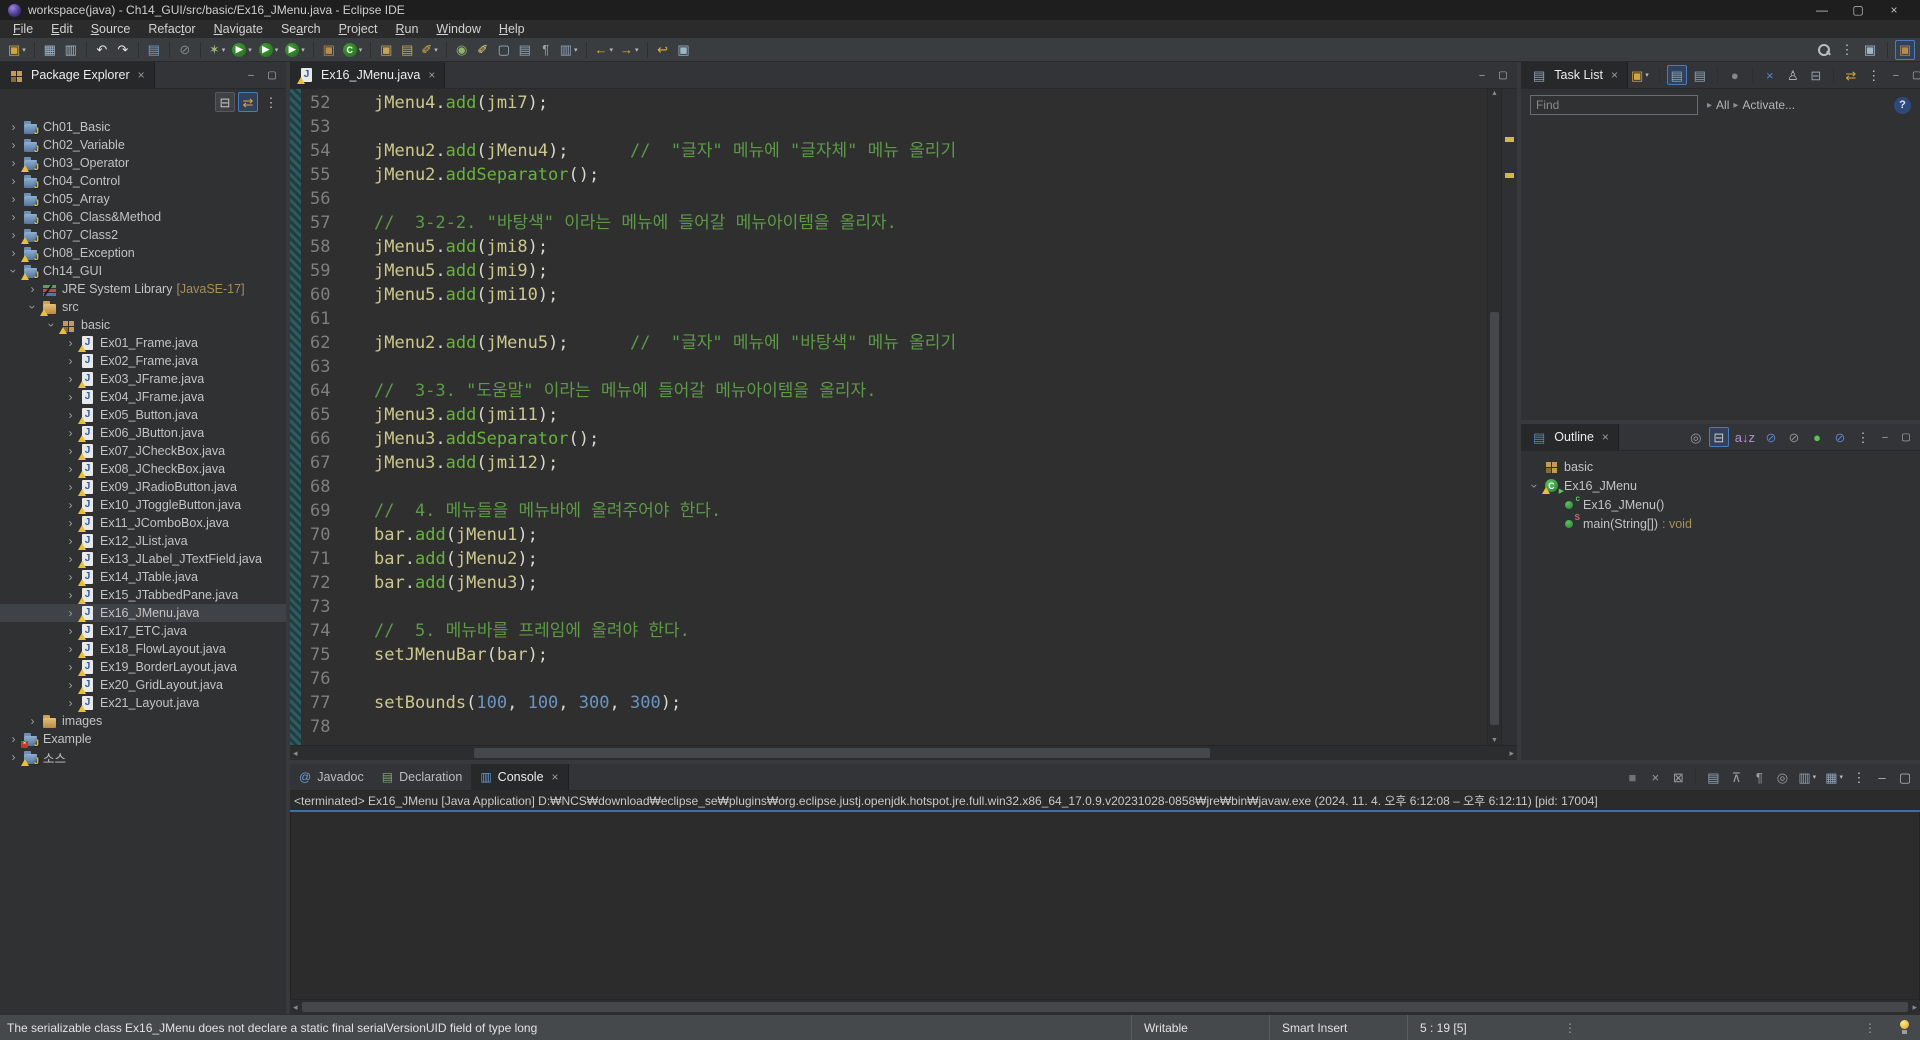  What do you see at coordinates (1574, 75) in the screenshot?
I see `tab-task-list: ▤ Task List ×` at bounding box center [1574, 75].